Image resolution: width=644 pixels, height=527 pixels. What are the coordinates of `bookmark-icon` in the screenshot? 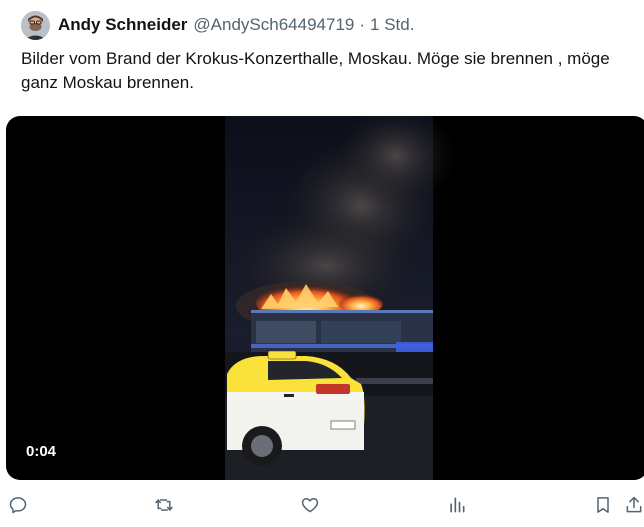 It's located at (603, 505).